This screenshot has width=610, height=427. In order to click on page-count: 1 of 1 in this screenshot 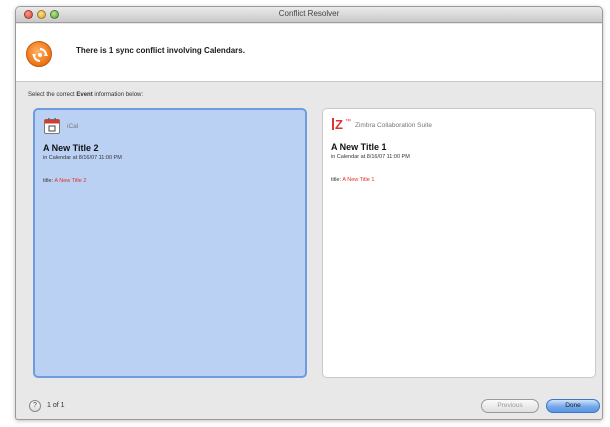, I will do `click(56, 405)`.